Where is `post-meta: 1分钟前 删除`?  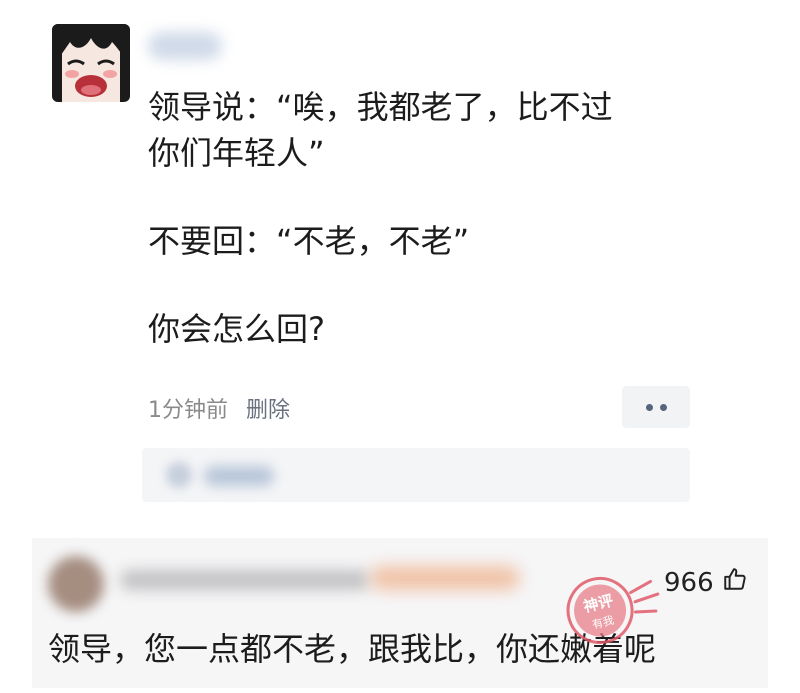
post-meta: 1分钟前 删除 is located at coordinates (219, 408).